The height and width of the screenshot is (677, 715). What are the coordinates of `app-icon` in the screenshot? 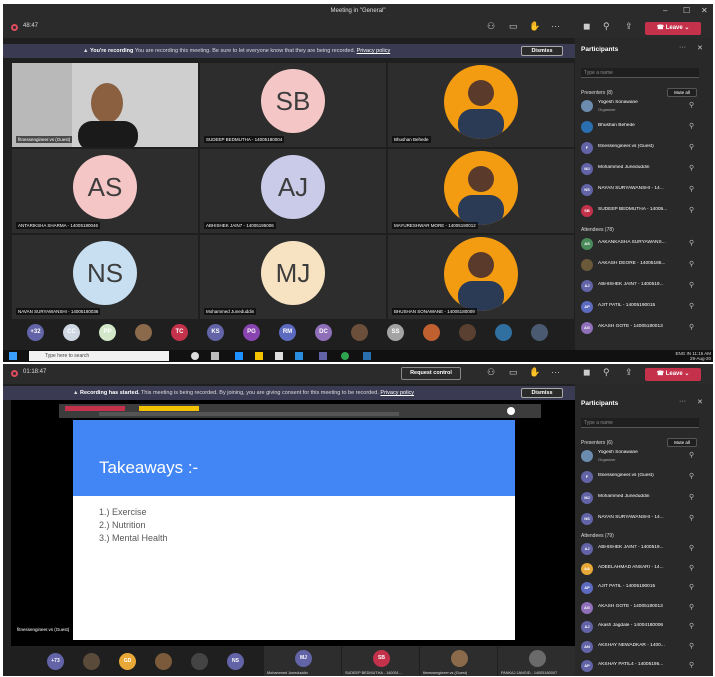 It's located at (367, 356).